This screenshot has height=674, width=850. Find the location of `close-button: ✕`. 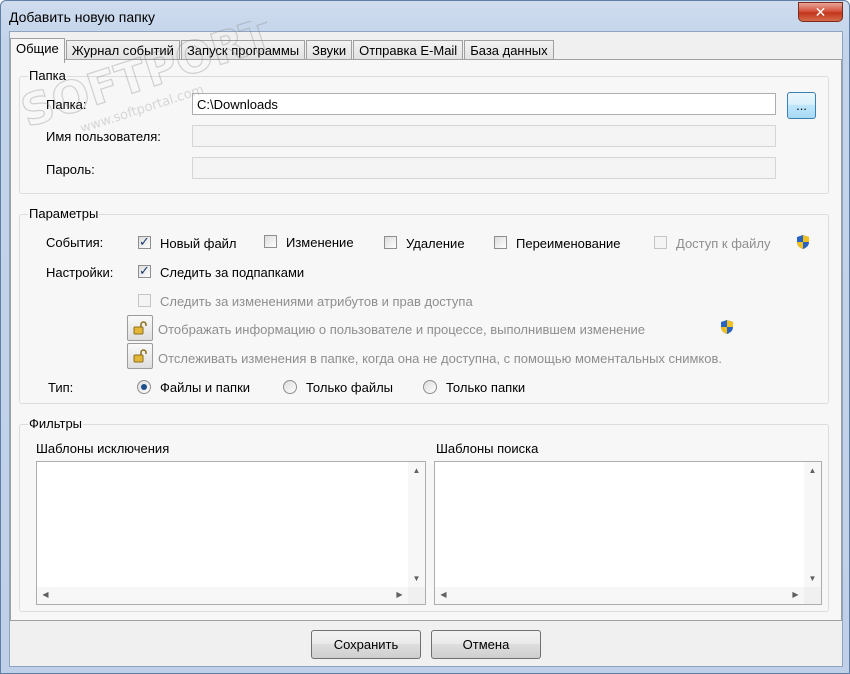

close-button: ✕ is located at coordinates (820, 12).